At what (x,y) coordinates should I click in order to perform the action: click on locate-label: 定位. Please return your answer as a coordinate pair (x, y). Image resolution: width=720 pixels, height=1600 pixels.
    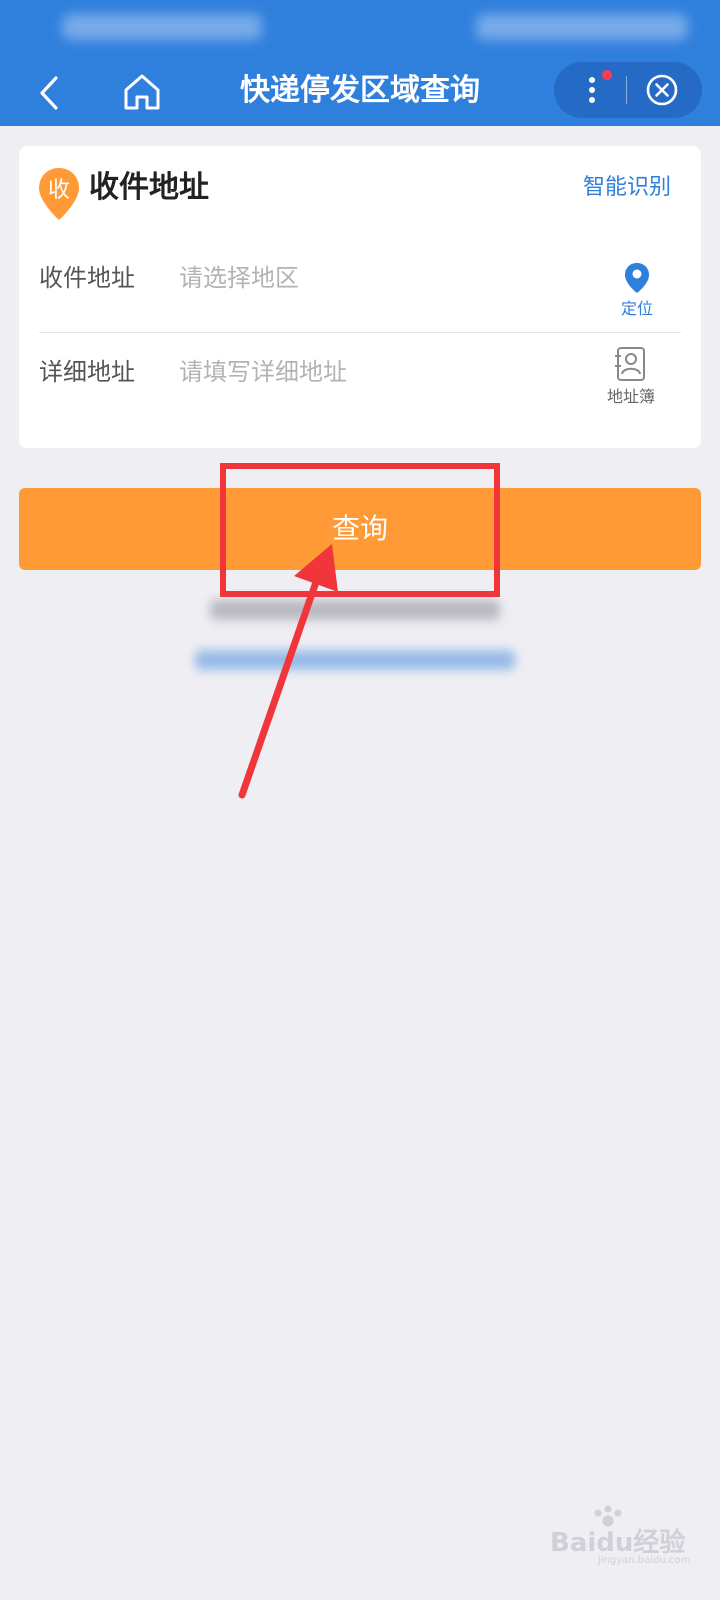
    Looking at the image, I should click on (636, 308).